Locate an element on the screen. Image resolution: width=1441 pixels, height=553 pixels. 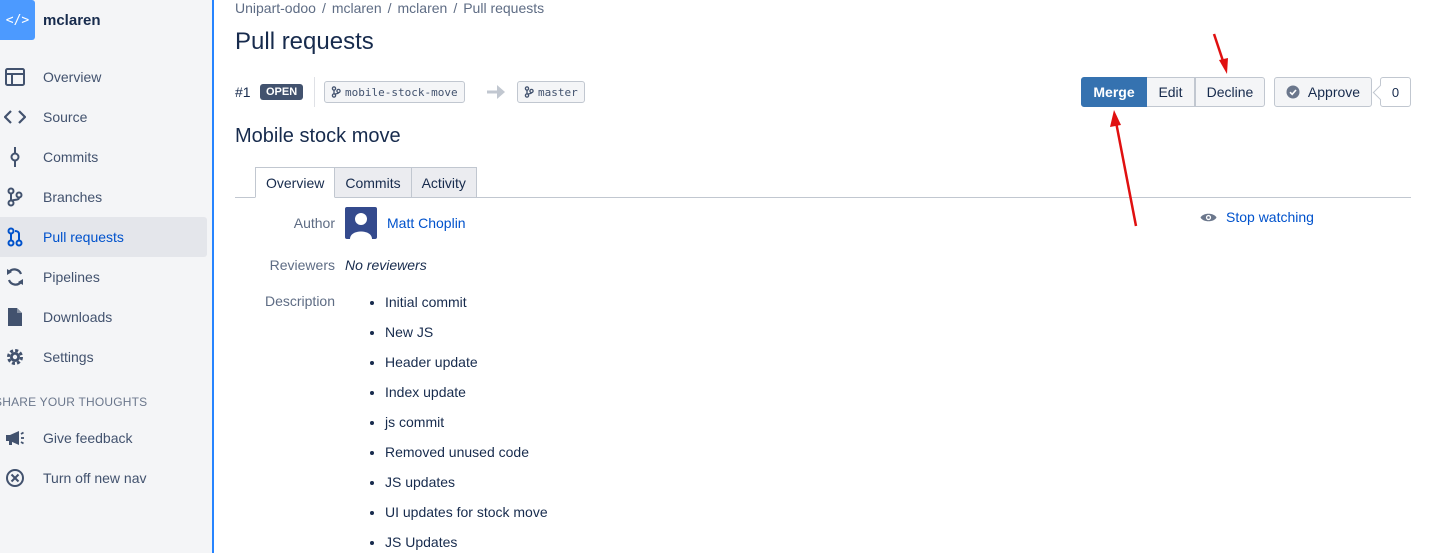
sidebar-item-label: Pipelines is located at coordinates (71, 277).